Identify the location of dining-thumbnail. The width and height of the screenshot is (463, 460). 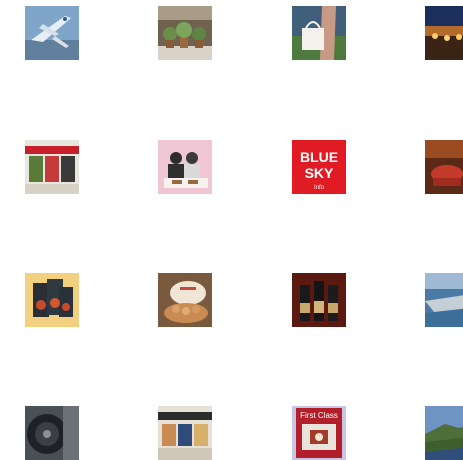
(185, 167).